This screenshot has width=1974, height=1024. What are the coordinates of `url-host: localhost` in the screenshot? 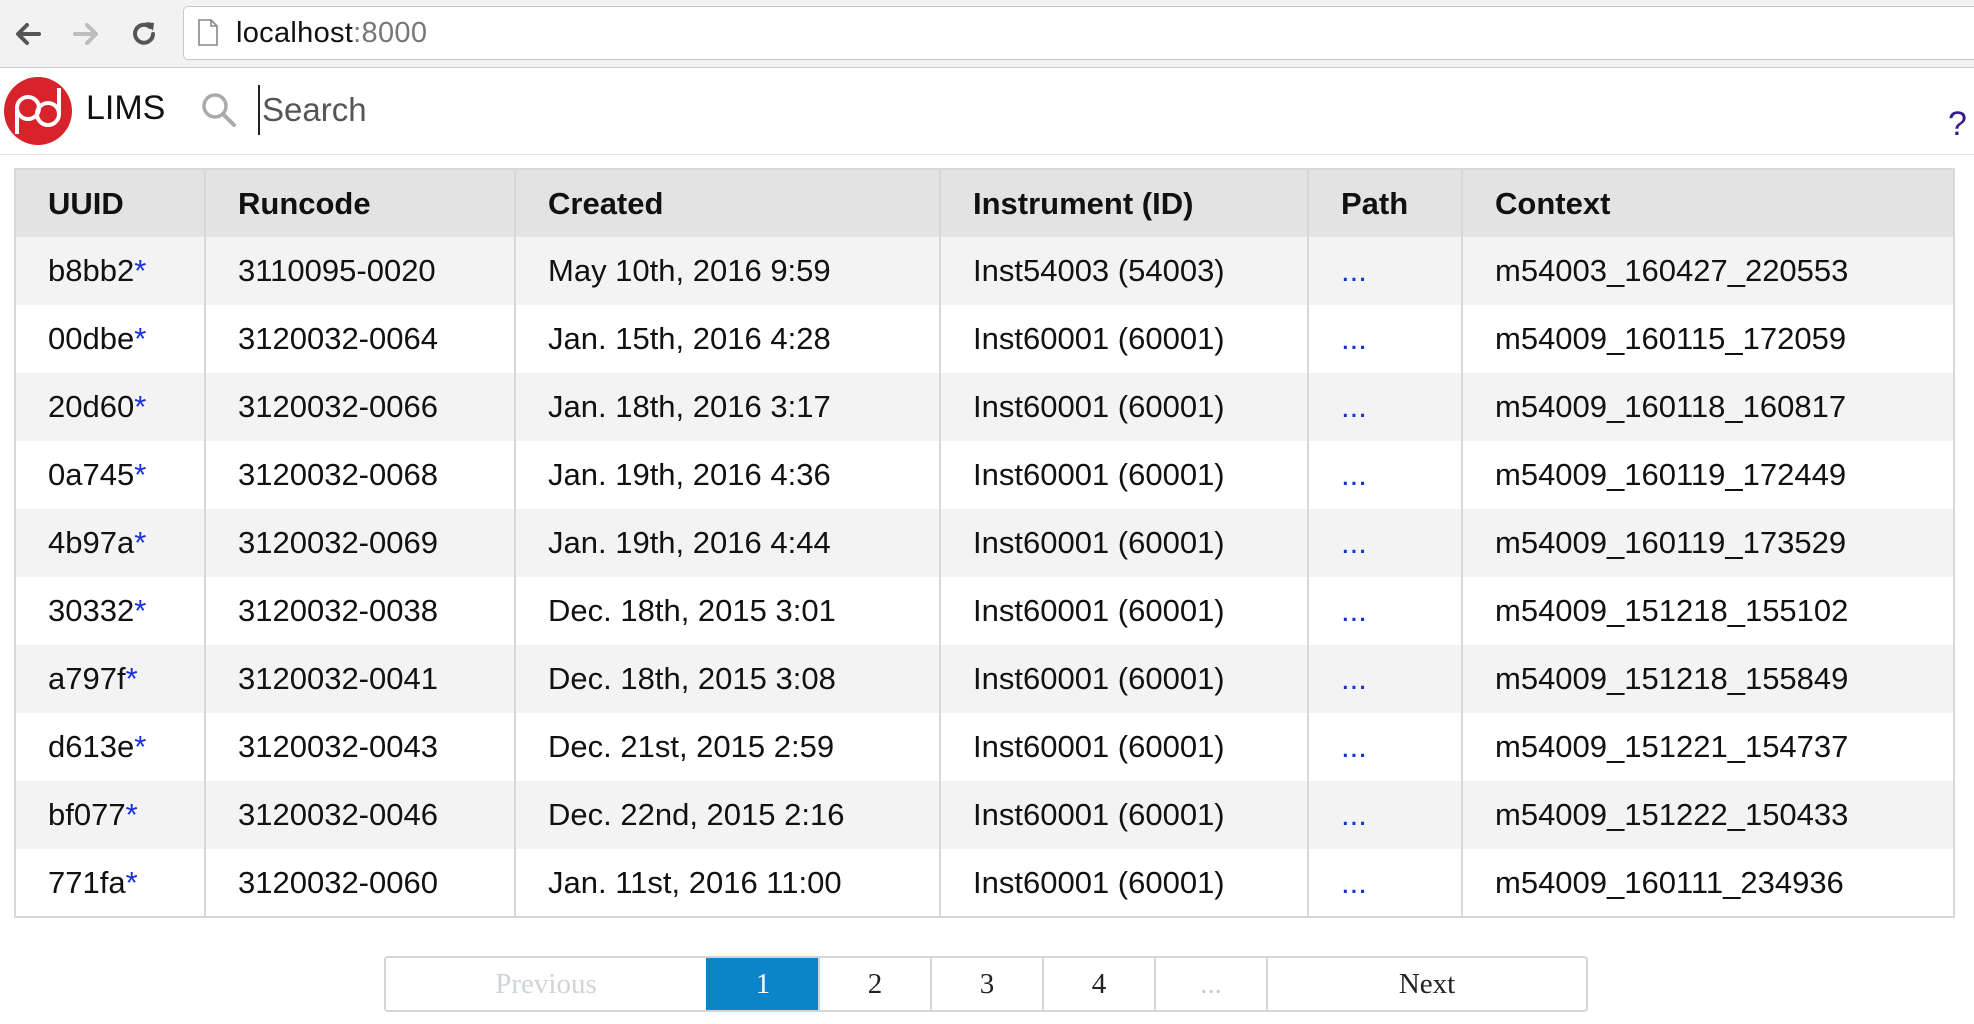 It's located at (295, 33).